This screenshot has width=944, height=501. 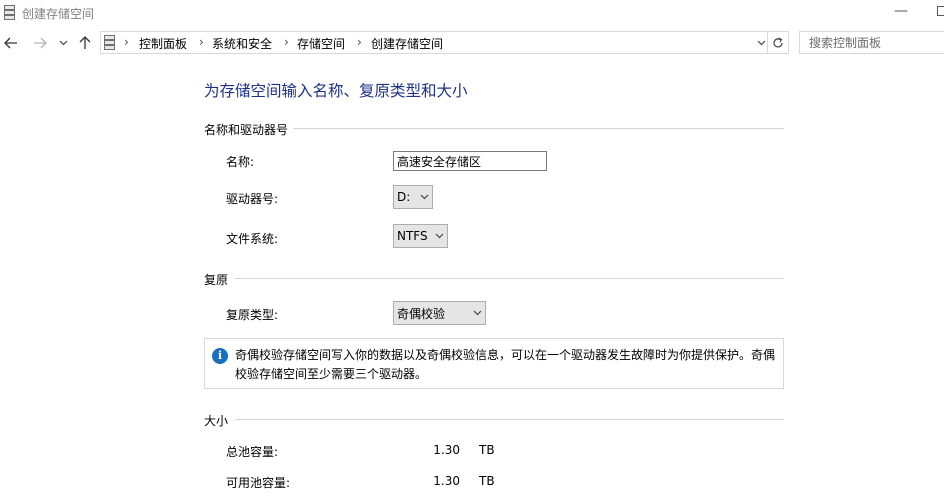 I want to click on forward-arrow-icon, so click(x=40, y=43).